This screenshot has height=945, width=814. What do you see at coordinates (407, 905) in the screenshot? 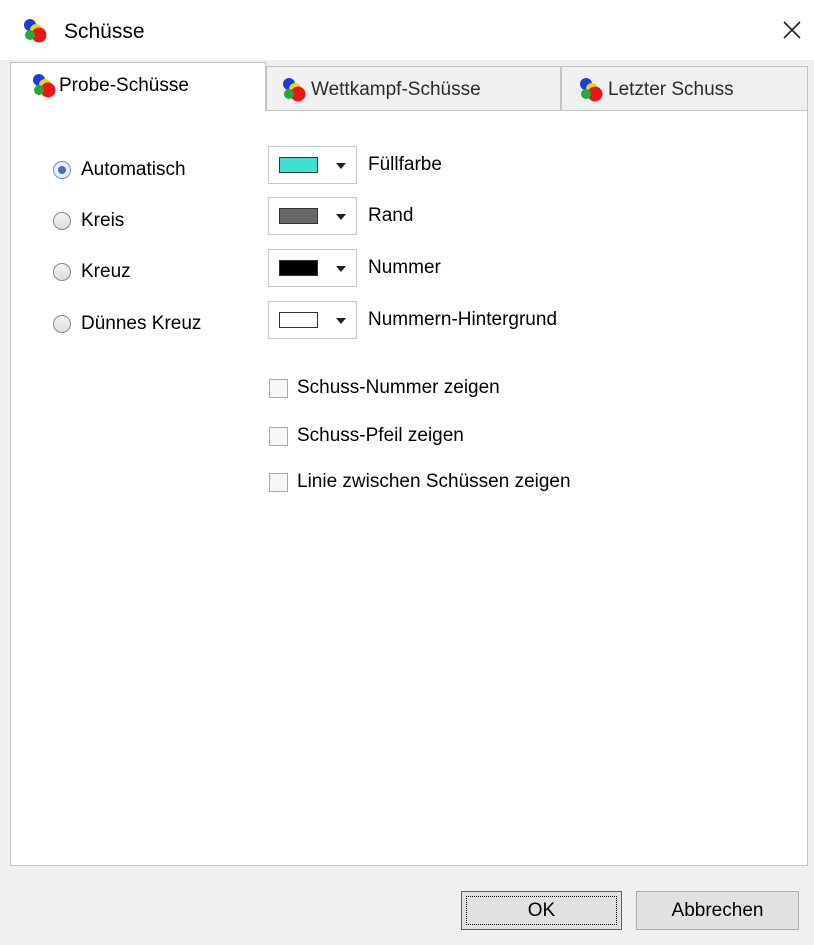
I see `button-bar: OK Abbrechen` at bounding box center [407, 905].